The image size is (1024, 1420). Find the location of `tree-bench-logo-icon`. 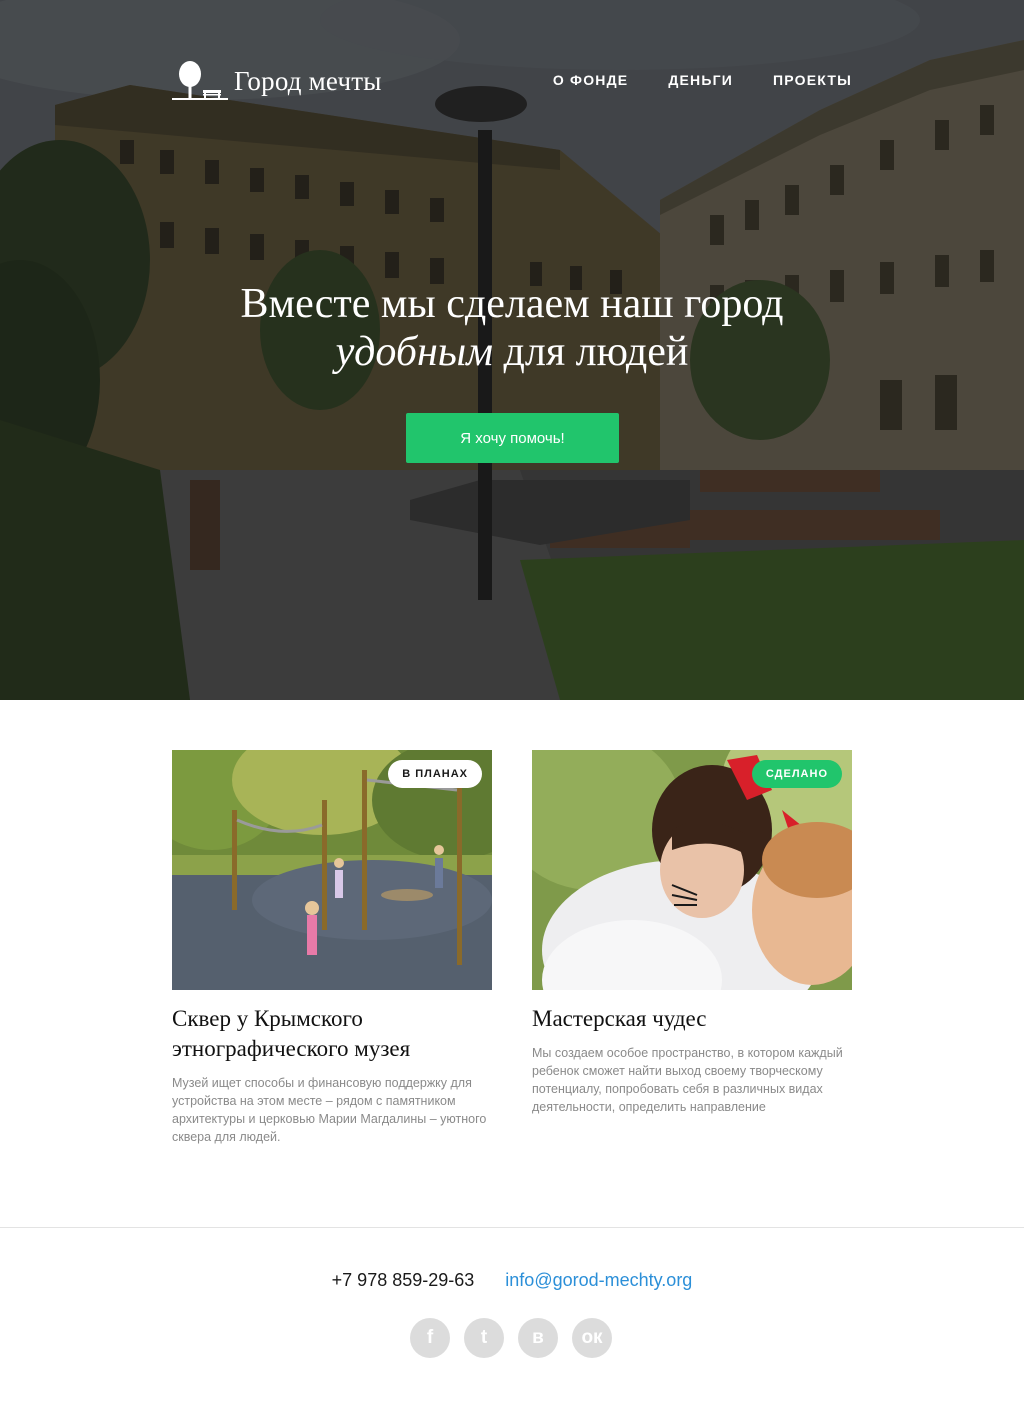

tree-bench-logo-icon is located at coordinates (200, 80).